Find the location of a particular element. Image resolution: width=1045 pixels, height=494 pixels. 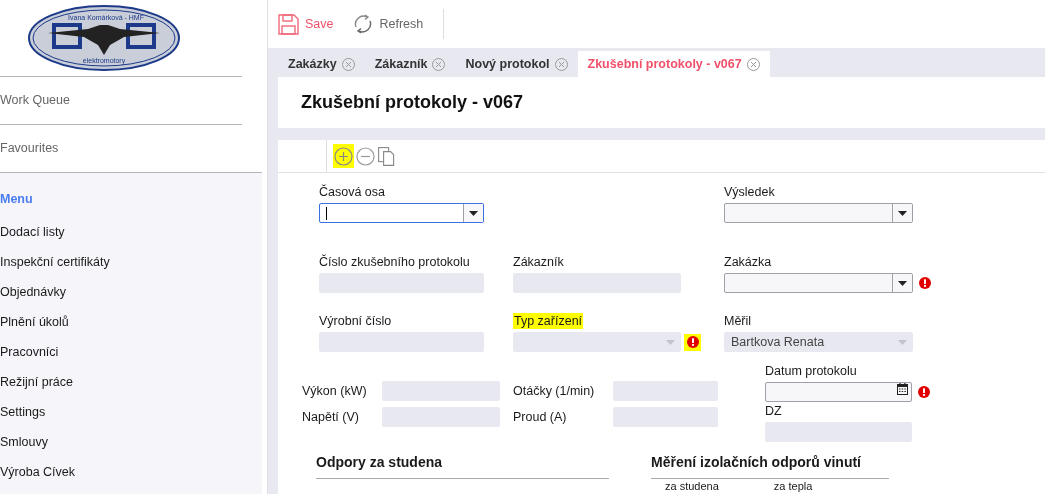

field-value: Bartkova Renata is located at coordinates (778, 342).